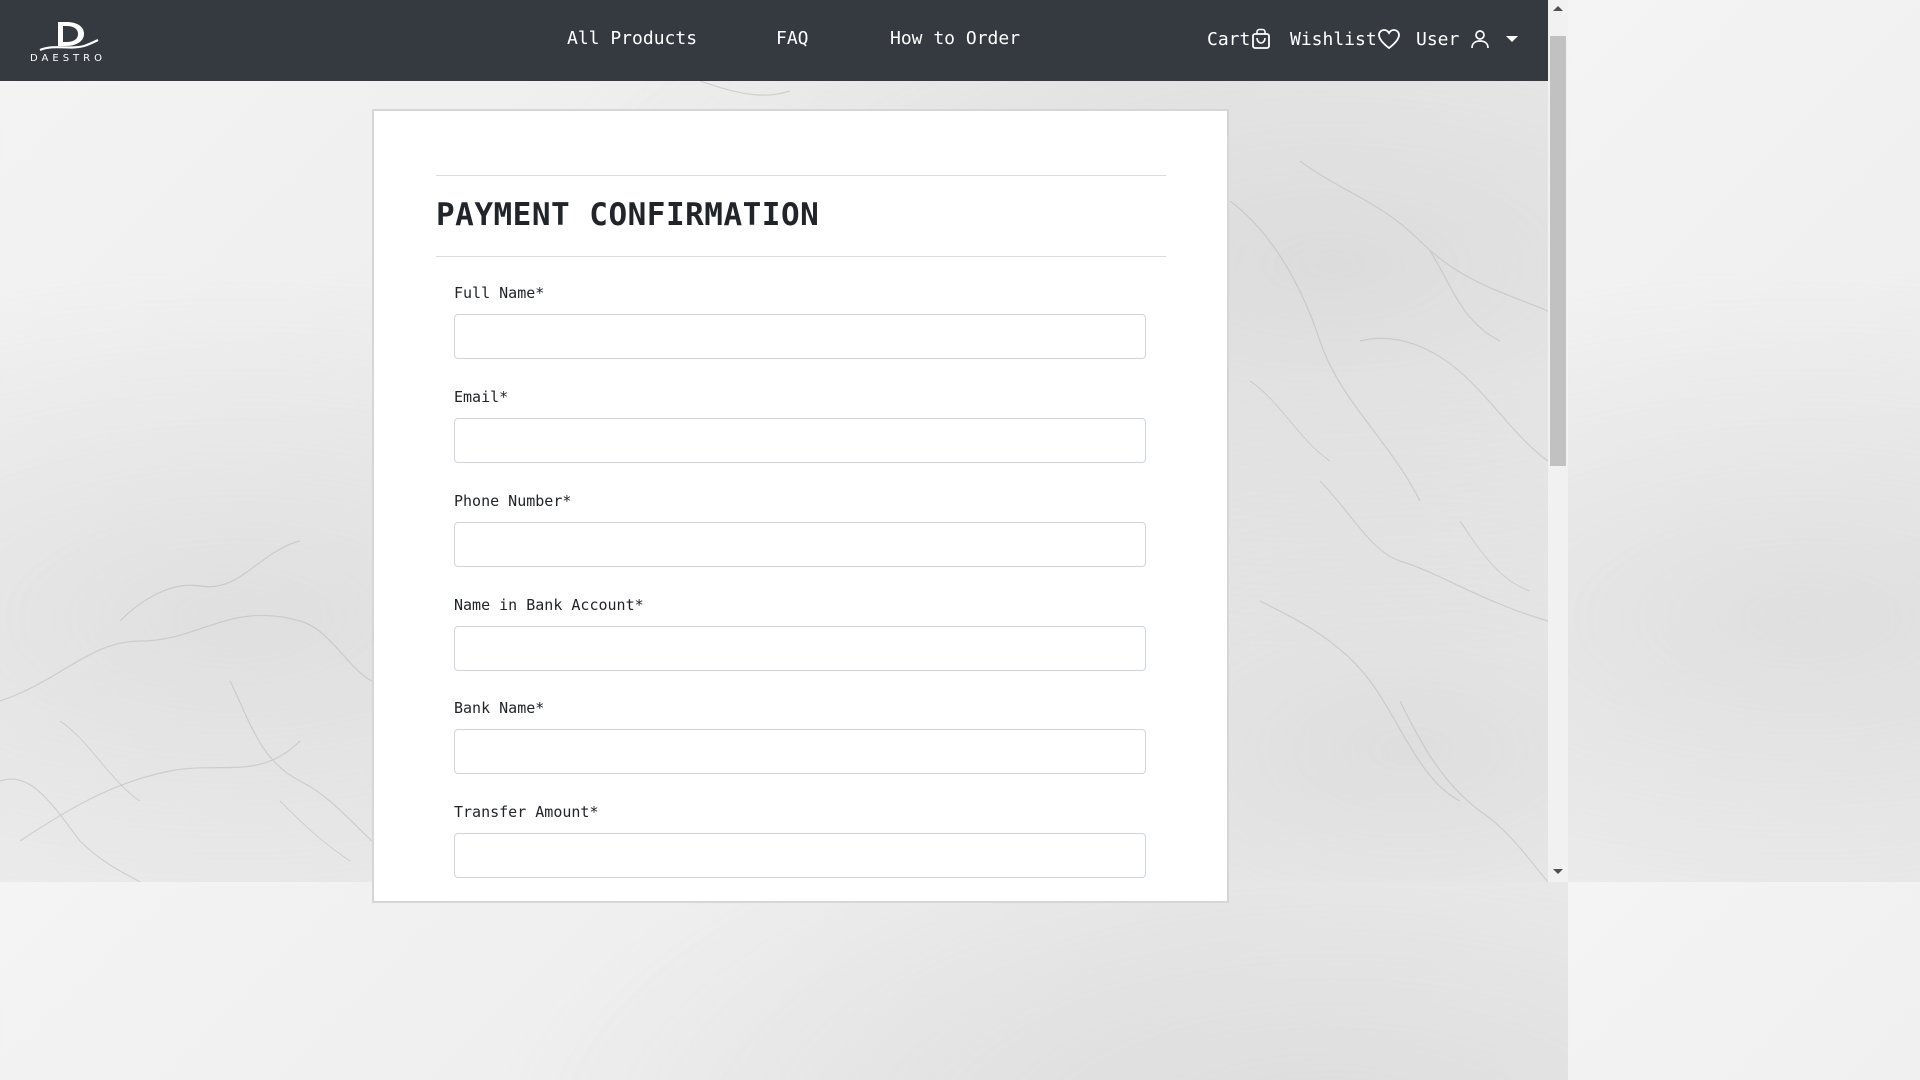 Image resolution: width=1920 pixels, height=1080 pixels. What do you see at coordinates (1558, 251) in the screenshot?
I see `scroll-thumb` at bounding box center [1558, 251].